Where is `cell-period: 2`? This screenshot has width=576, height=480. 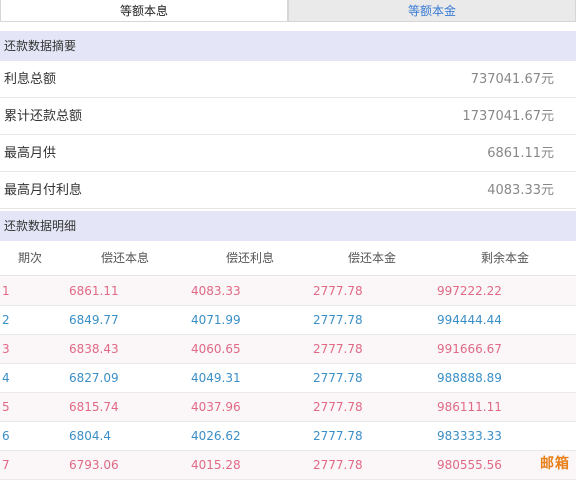 cell-period: 2 is located at coordinates (6, 320).